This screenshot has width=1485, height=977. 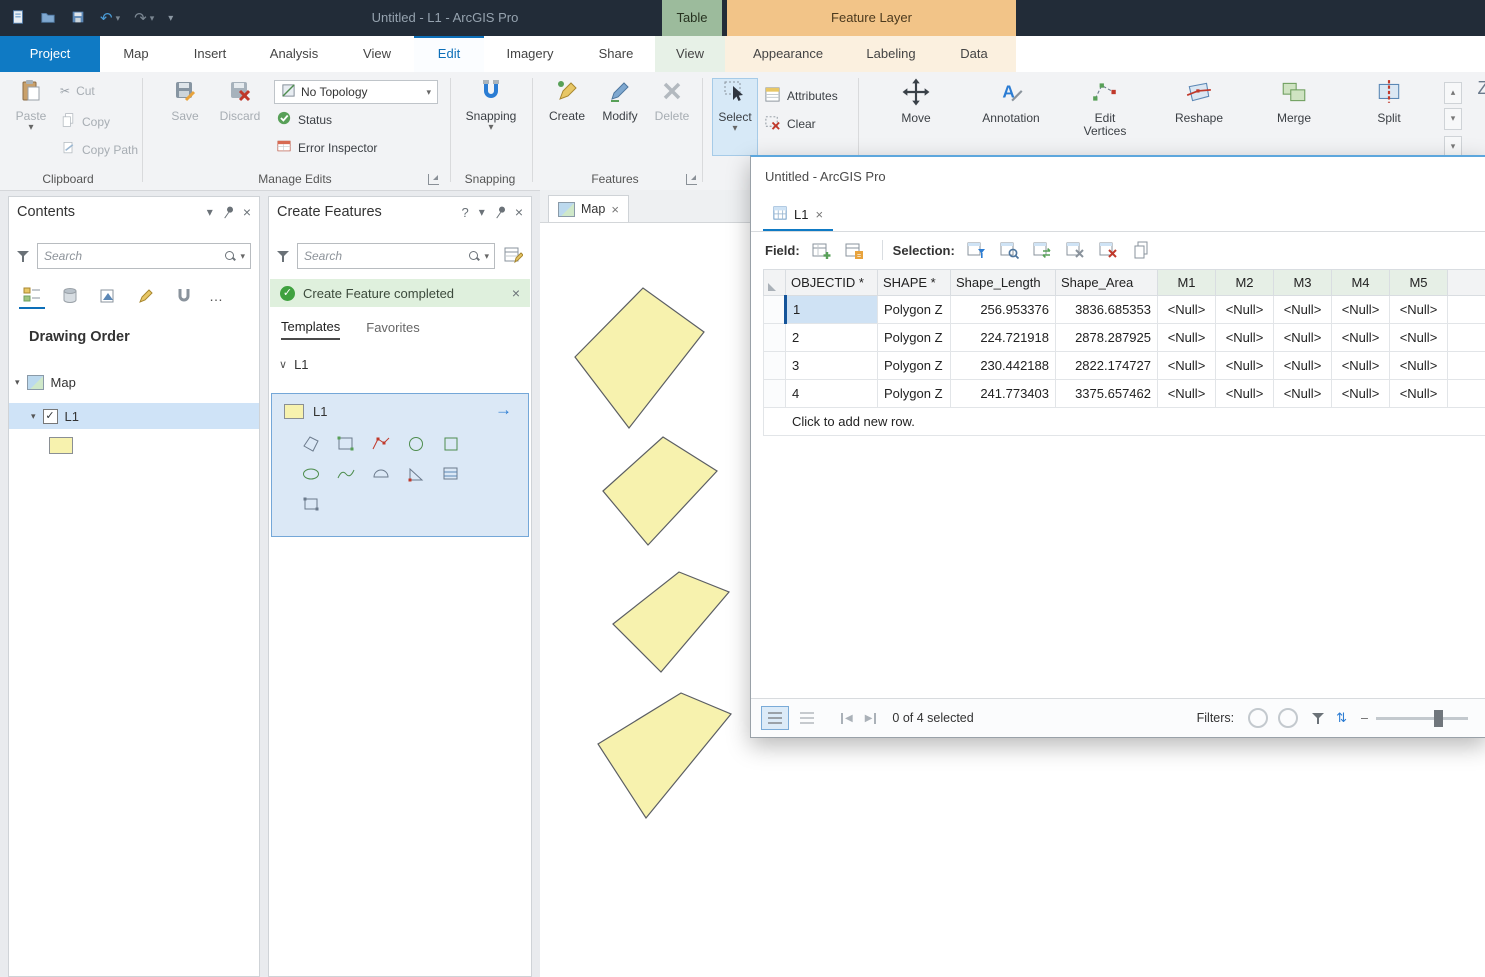 I want to click on tab-table-view: View, so click(x=690, y=54).